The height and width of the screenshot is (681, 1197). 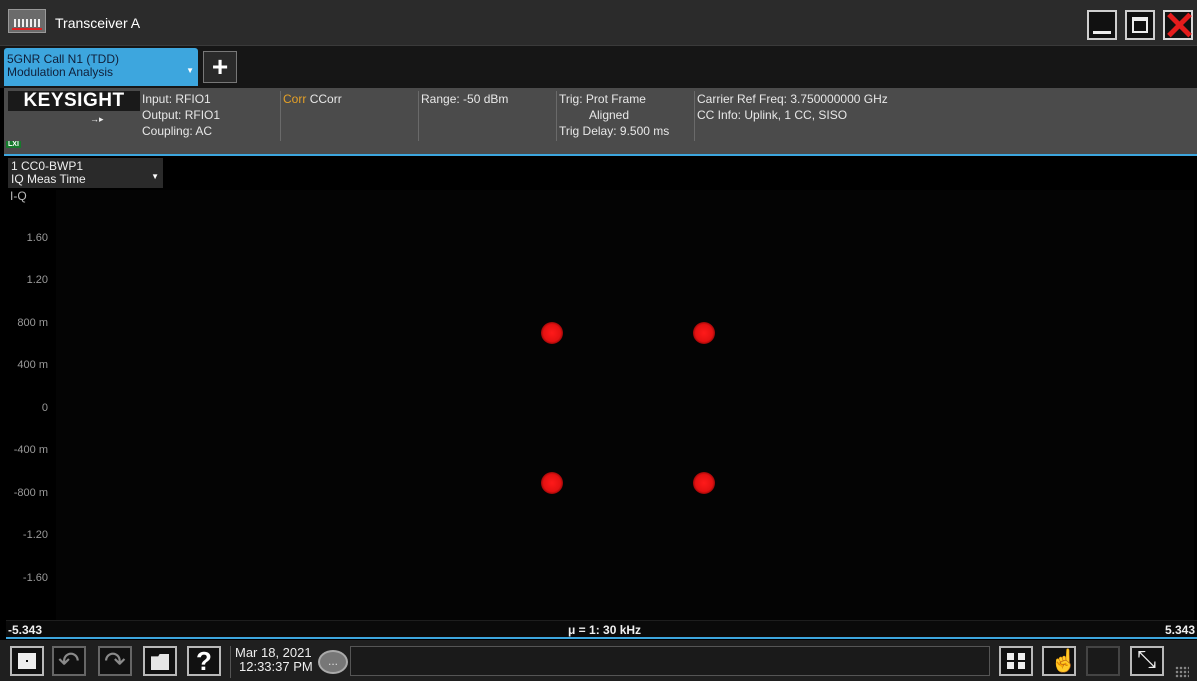 I want to click on disabled-toolbar-button, so click(x=1103, y=661).